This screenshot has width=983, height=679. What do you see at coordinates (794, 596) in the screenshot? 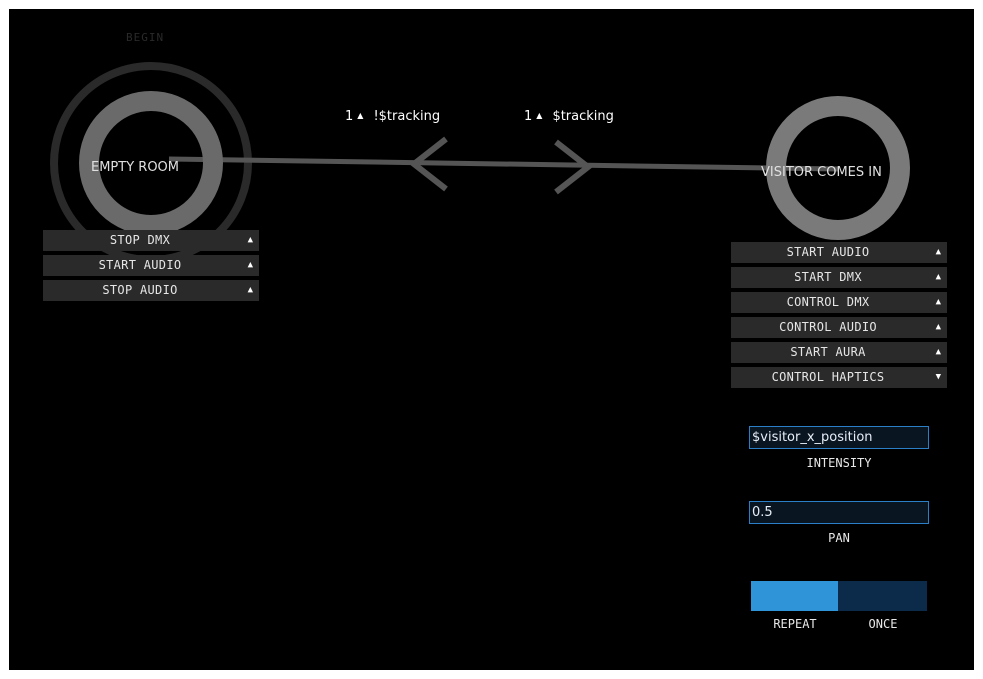
I see `mode-toggle-selected-segment` at bounding box center [794, 596].